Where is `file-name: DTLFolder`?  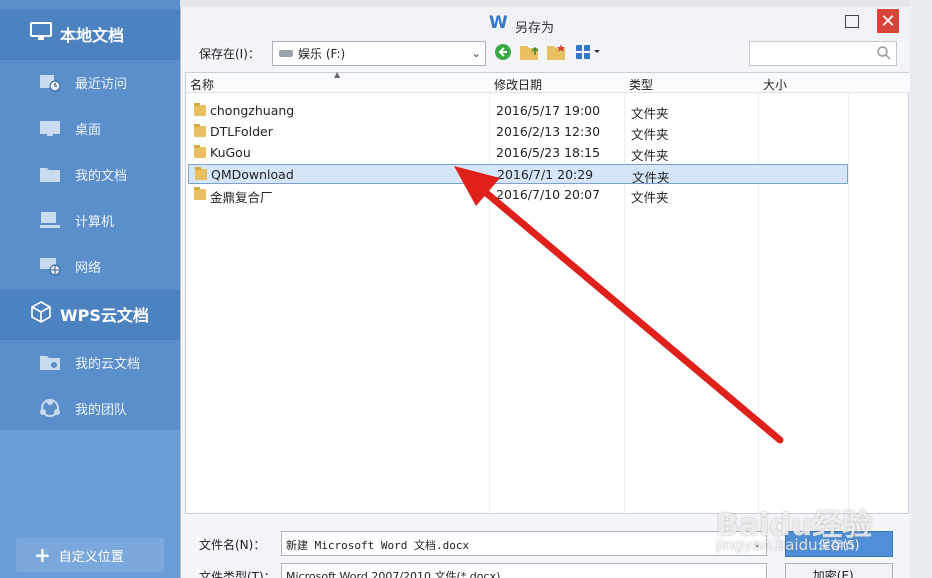 file-name: DTLFolder is located at coordinates (241, 131).